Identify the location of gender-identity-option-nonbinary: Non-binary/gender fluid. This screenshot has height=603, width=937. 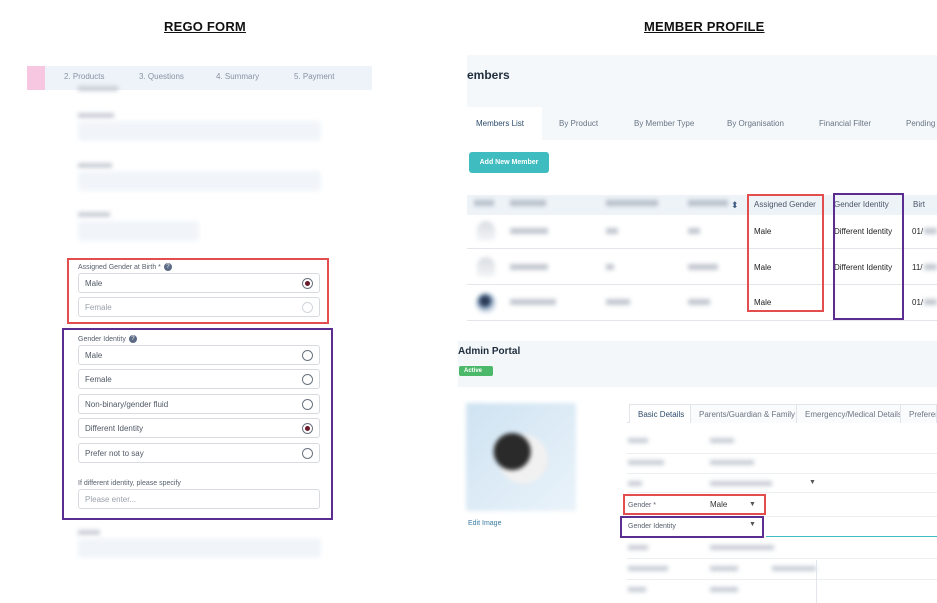
(199, 404).